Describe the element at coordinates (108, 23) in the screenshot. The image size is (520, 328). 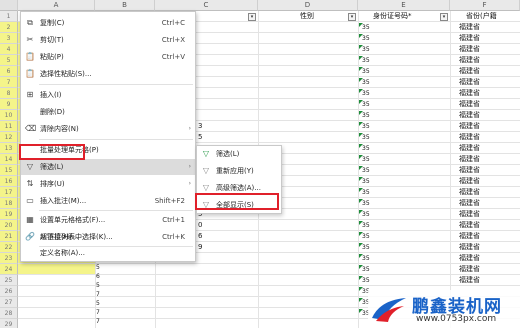
I see `menu-copy: ⧉ 复制(C) Ctrl+C` at that location.